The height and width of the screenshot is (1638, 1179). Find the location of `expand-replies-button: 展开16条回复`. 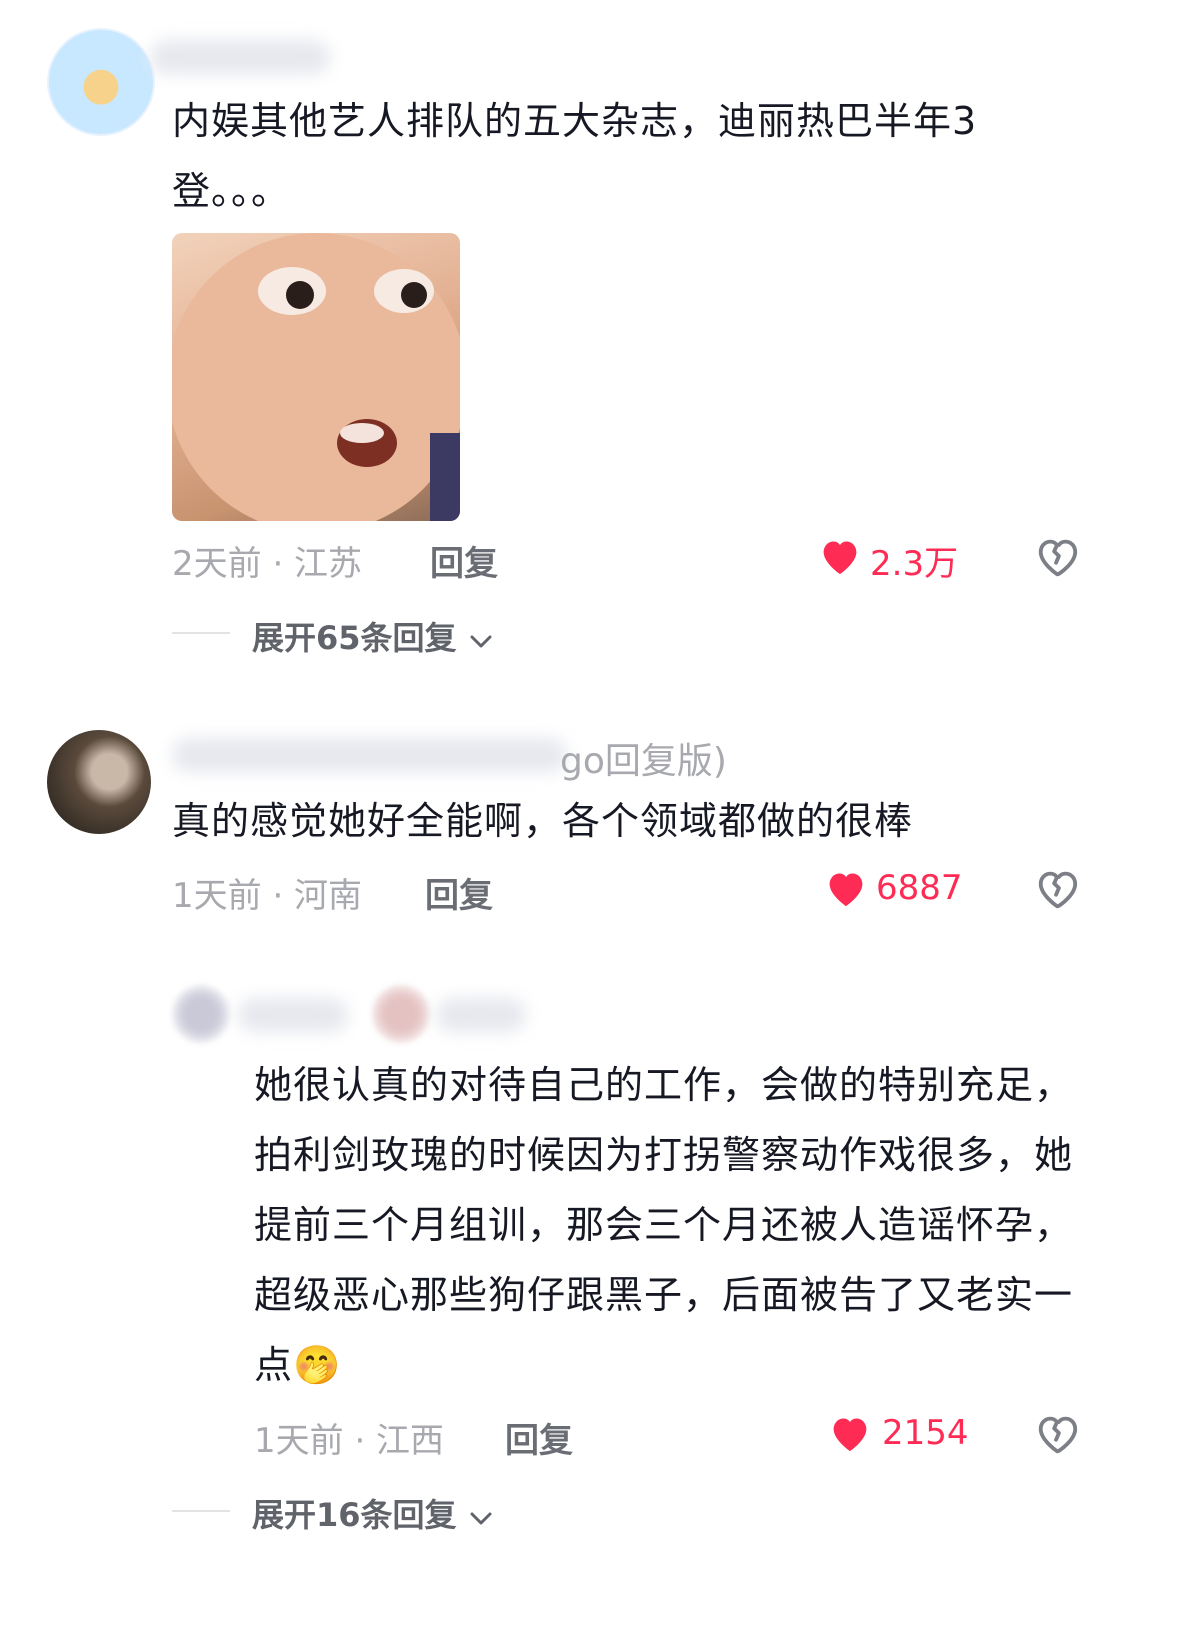

expand-replies-button: 展开16条回复 is located at coordinates (373, 1513).